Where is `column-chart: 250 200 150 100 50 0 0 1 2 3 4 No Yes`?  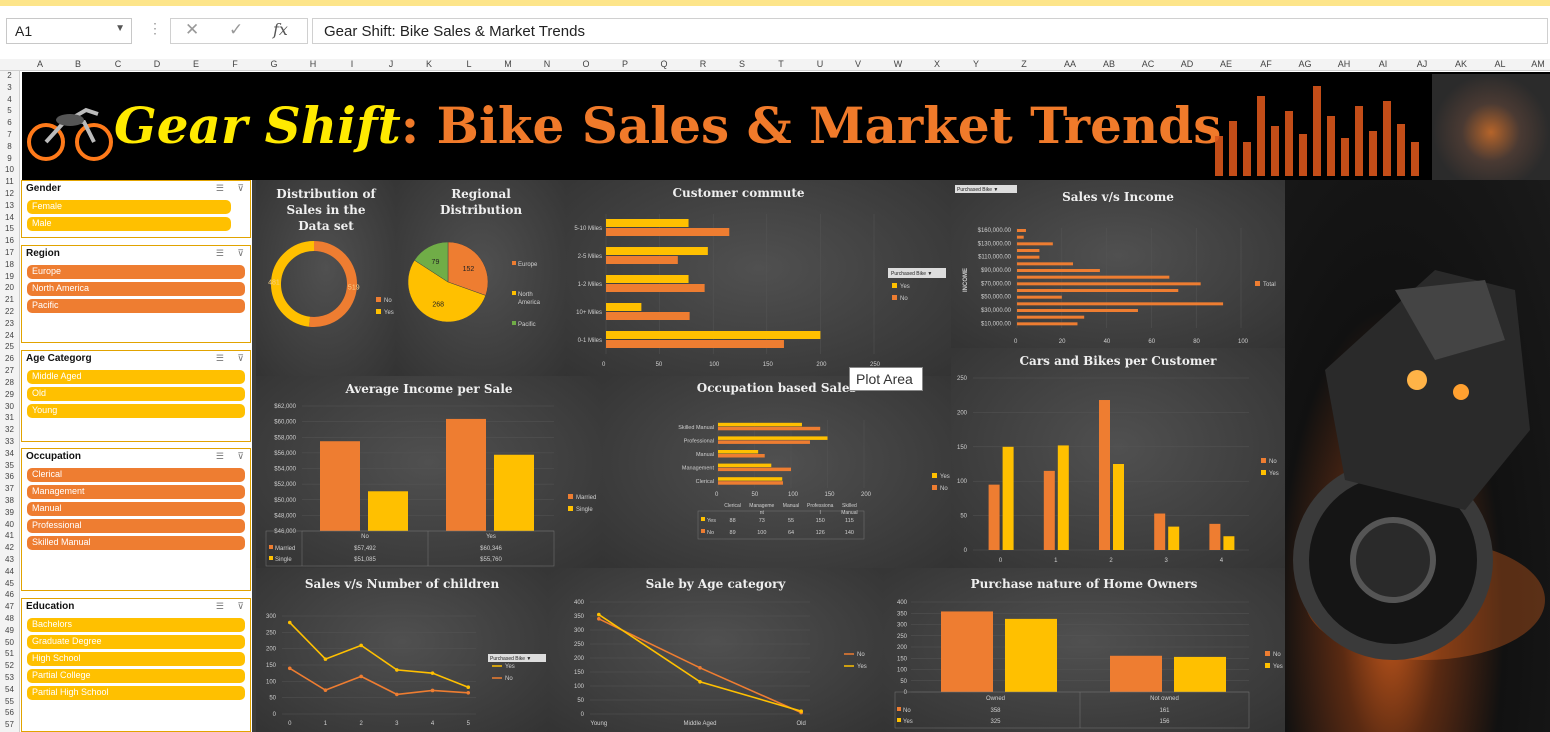
column-chart: 250 200 150 100 50 0 0 1 2 3 4 No Yes is located at coordinates (1118, 468).